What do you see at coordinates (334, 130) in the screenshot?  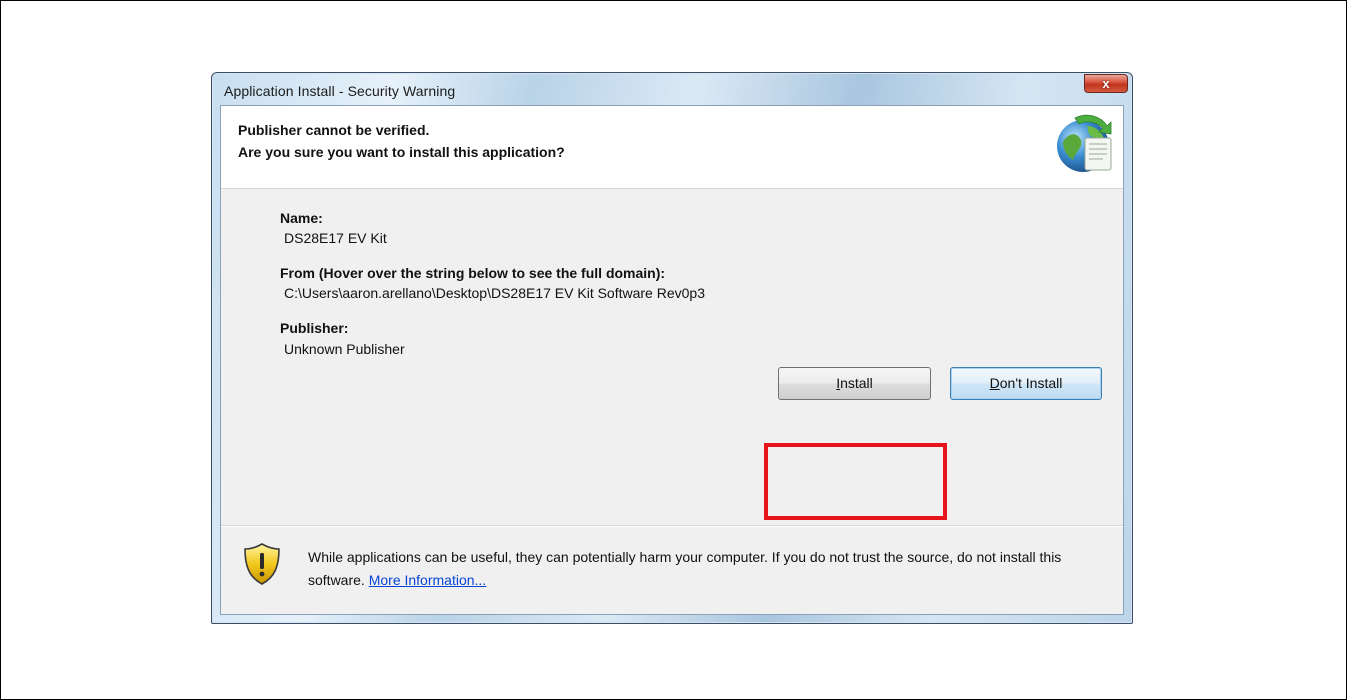 I see `header-title: Publisher cannot be verified.` at bounding box center [334, 130].